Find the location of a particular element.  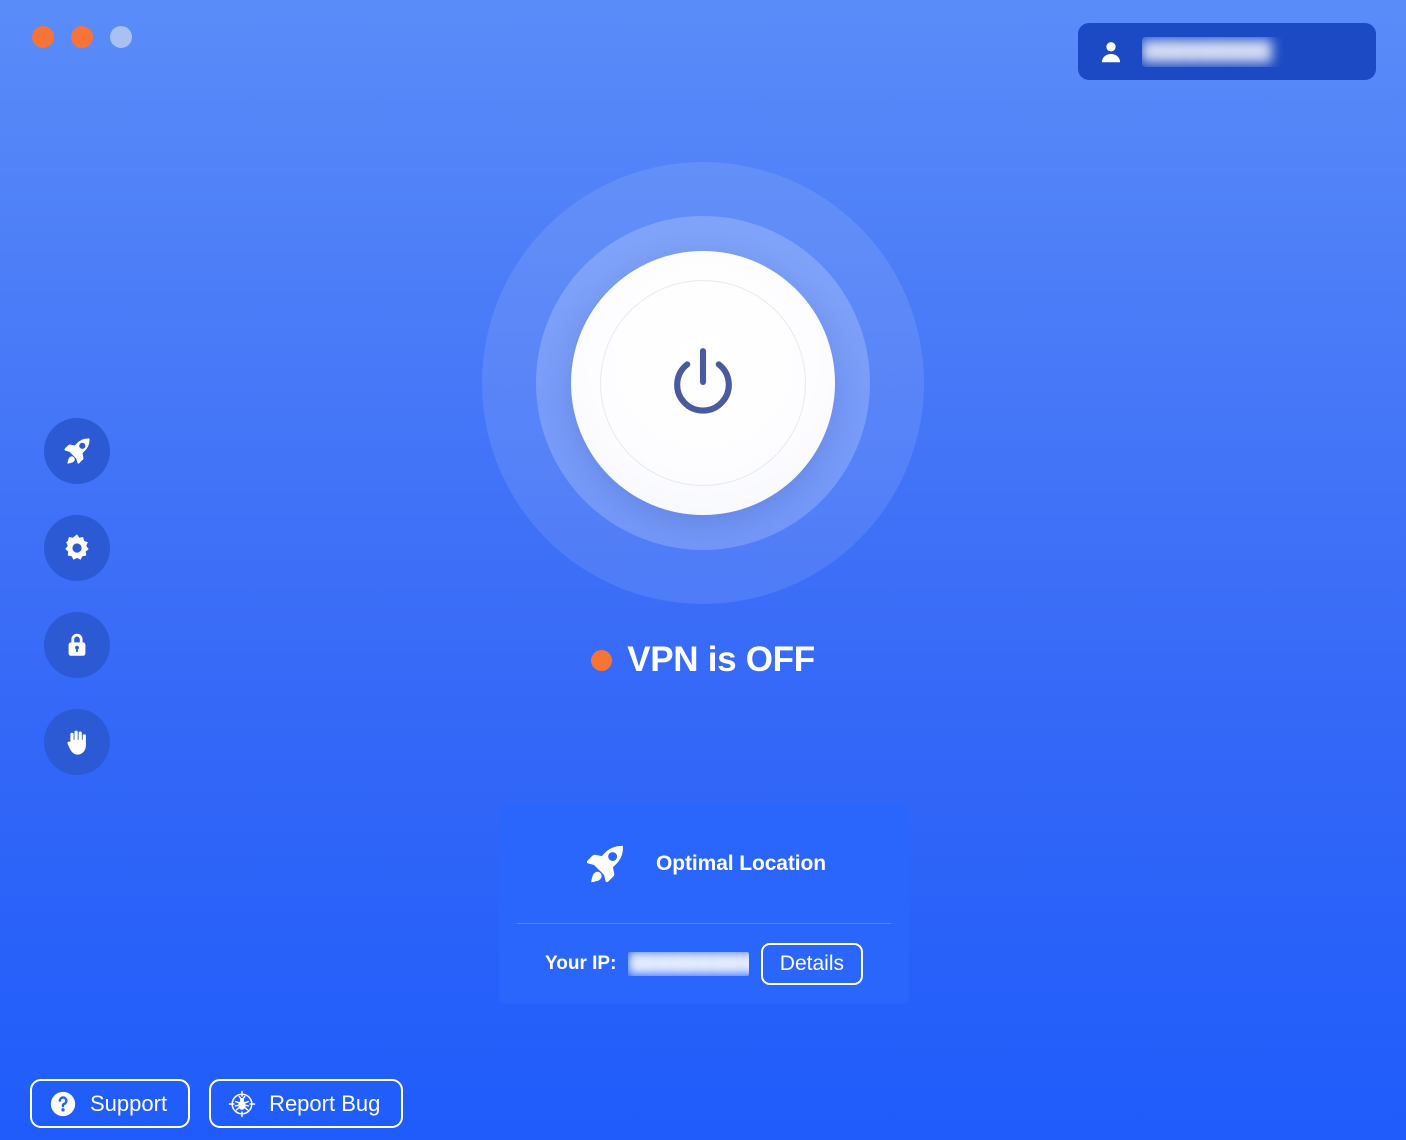

ip-row: Your IP: ██████████ Details is located at coordinates (704, 964).